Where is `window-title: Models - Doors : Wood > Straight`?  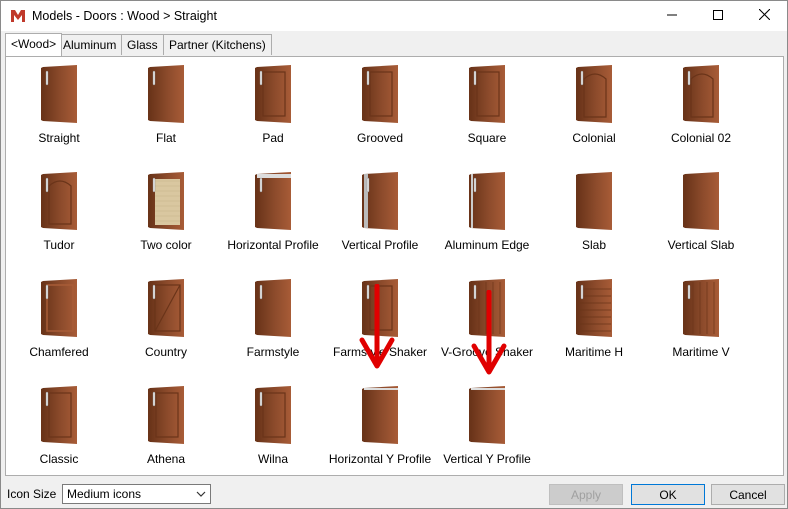 window-title: Models - Doors : Wood > Straight is located at coordinates (124, 16).